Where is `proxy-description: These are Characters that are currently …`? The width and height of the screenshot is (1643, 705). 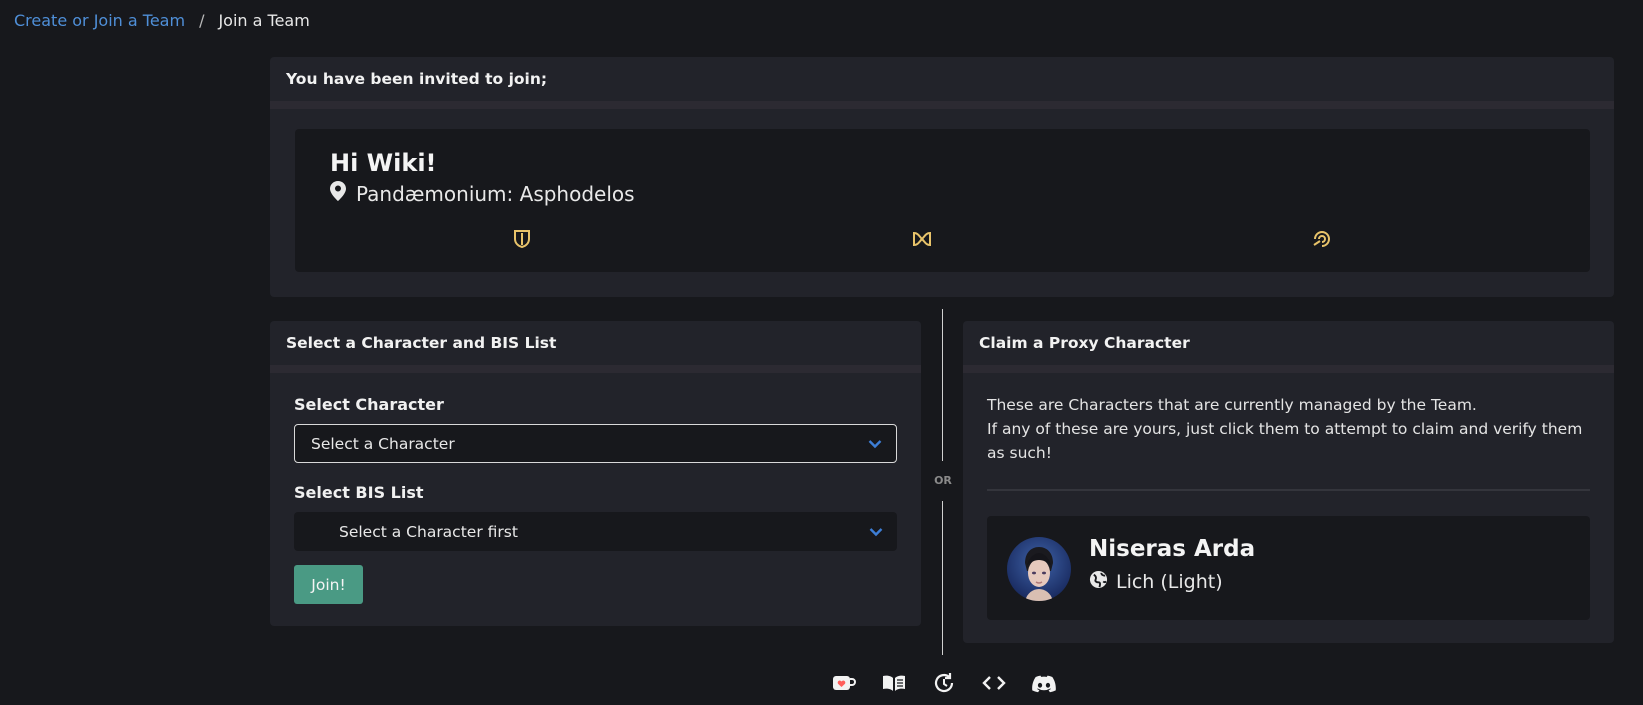
proxy-description: These are Characters that are currently … is located at coordinates (1287, 429).